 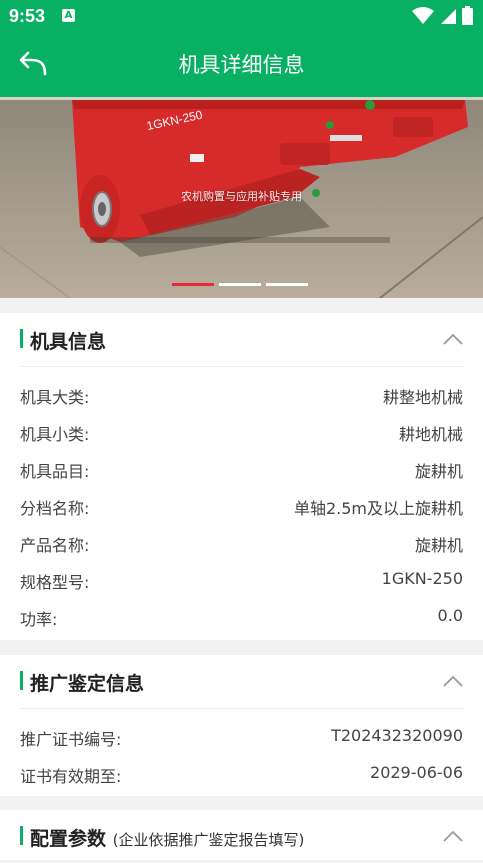 What do you see at coordinates (55, 397) in the screenshot?
I see `row-label: 机具大类:` at bounding box center [55, 397].